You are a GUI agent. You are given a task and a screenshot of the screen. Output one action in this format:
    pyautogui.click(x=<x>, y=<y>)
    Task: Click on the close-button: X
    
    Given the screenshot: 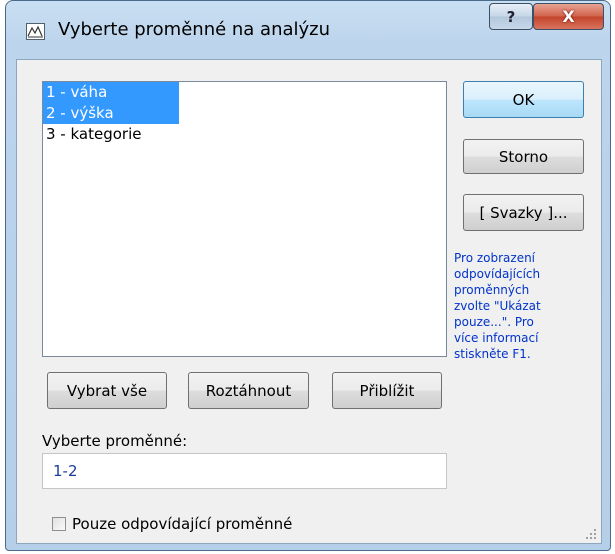 What is the action you would take?
    pyautogui.click(x=568, y=16)
    